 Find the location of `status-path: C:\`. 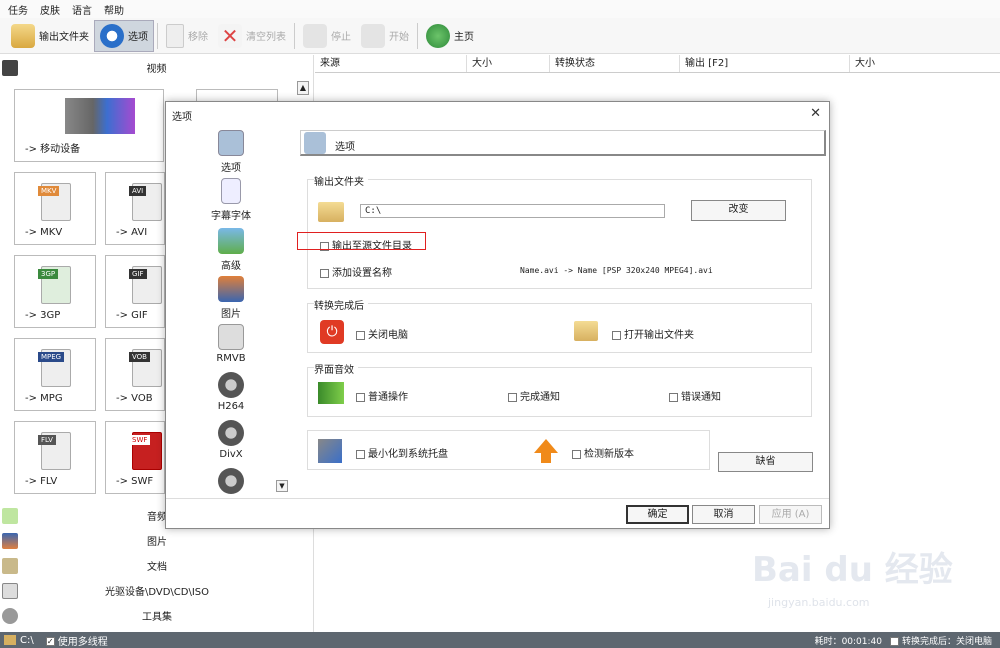

status-path: C:\ is located at coordinates (27, 640).